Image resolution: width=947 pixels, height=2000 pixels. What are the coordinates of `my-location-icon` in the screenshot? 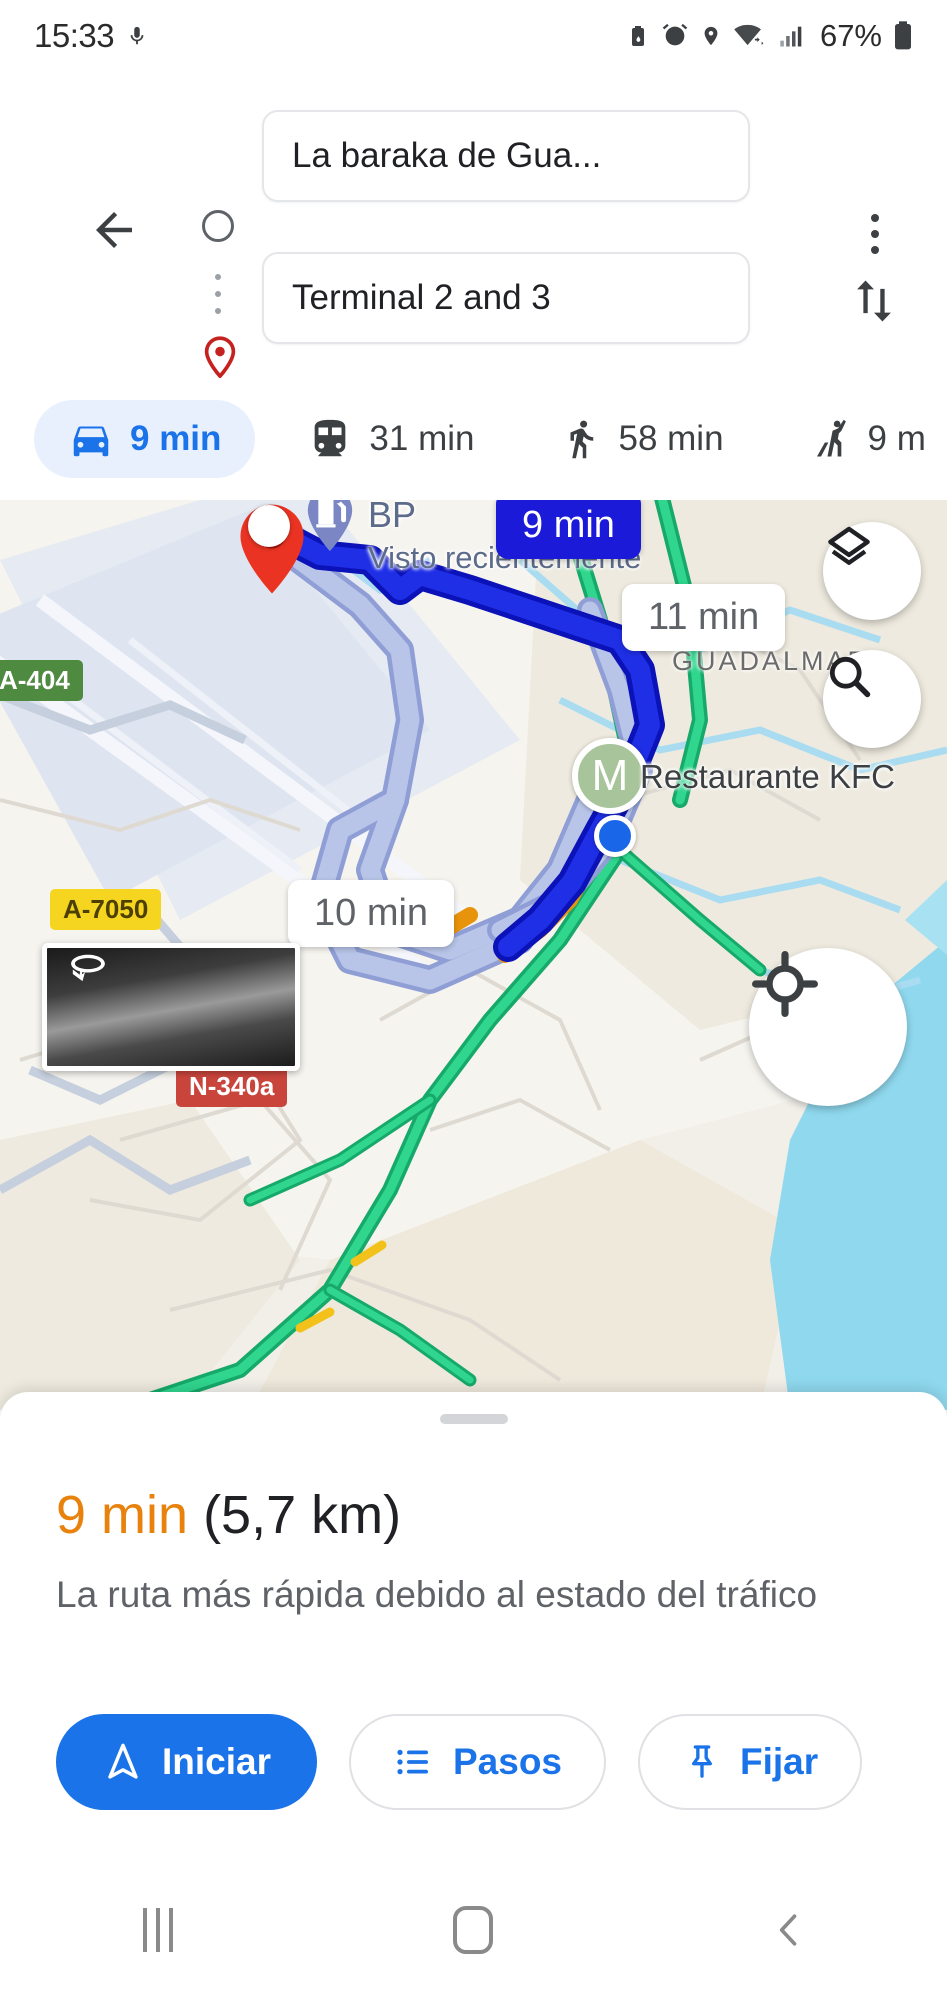 It's located at (785, 984).